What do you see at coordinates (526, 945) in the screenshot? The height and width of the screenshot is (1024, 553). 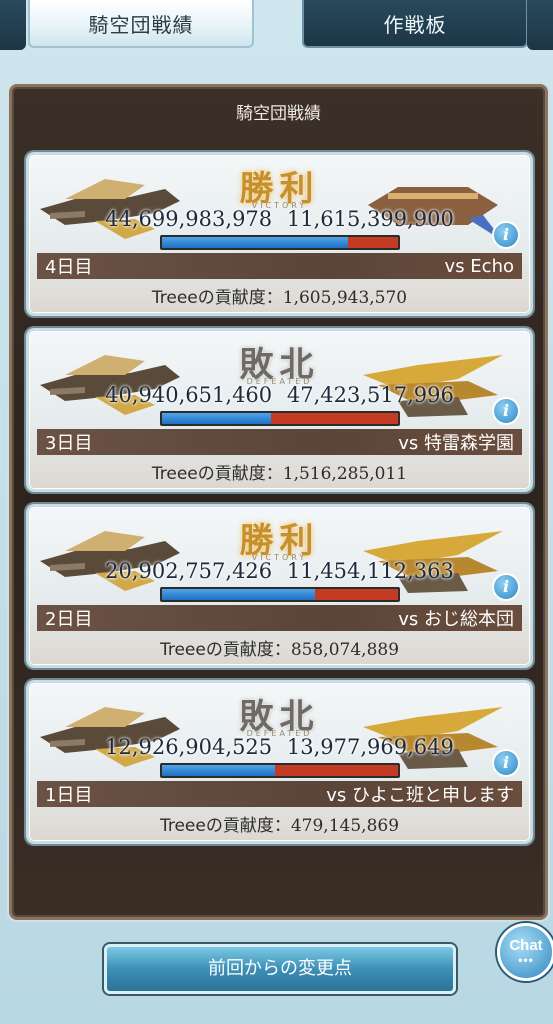 I see `chat-label: Chat` at bounding box center [526, 945].